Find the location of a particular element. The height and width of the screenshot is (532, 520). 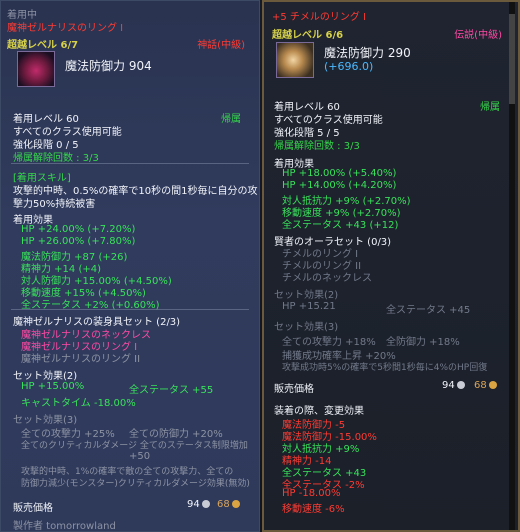

main-stat: 魔法防御力 290 is located at coordinates (367, 53).